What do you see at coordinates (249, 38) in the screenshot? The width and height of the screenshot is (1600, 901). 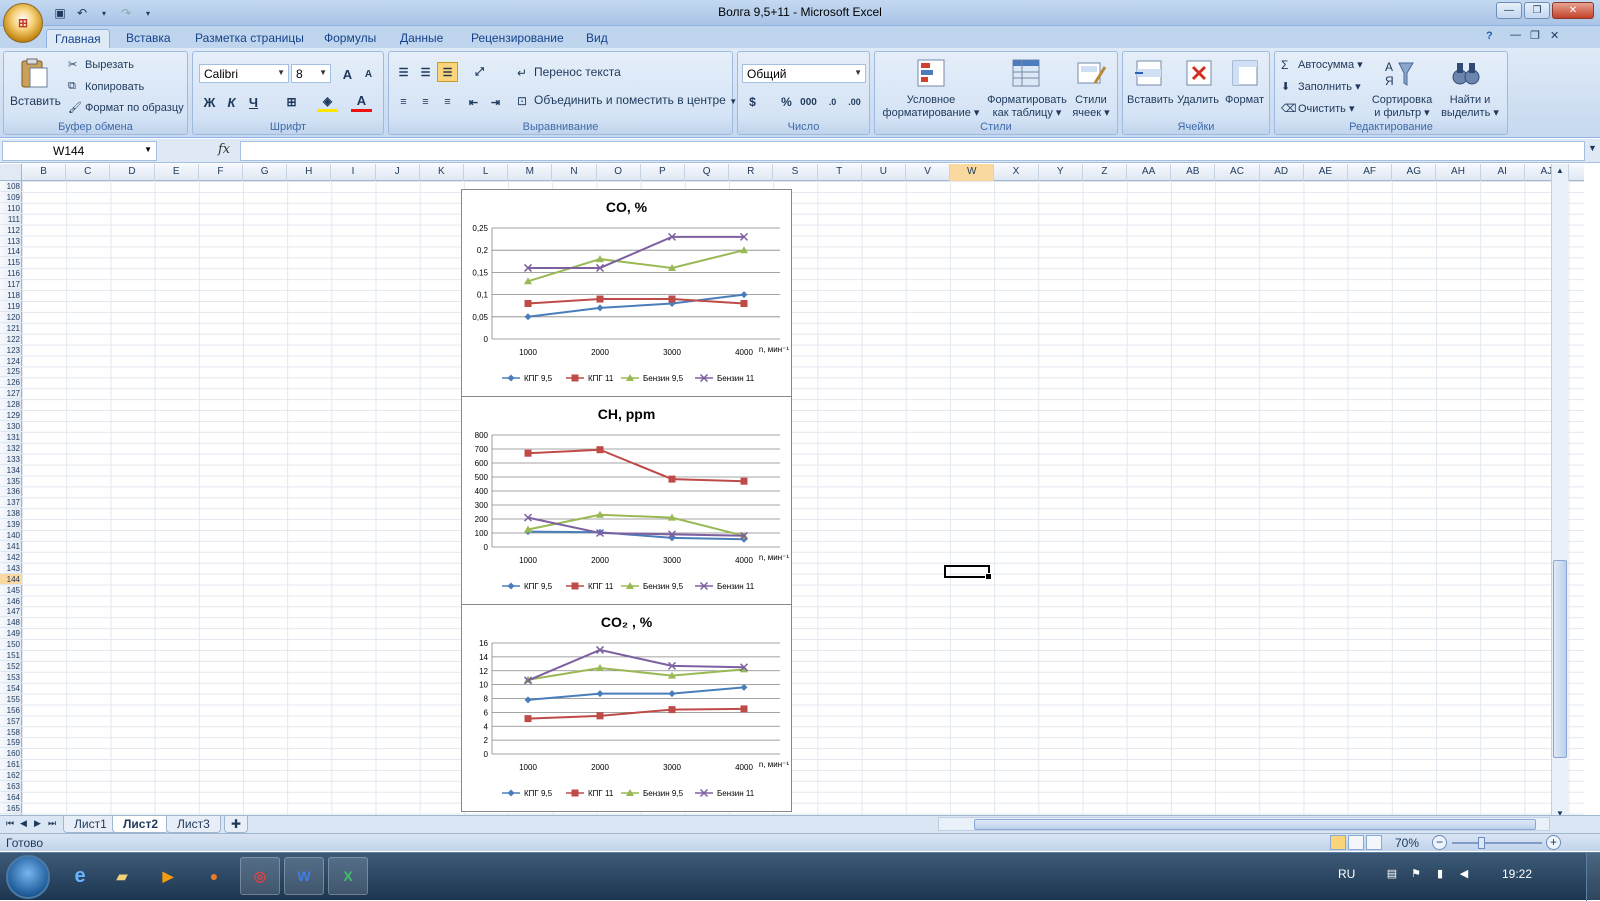 I see `tab-page-layout: Разметка страницы` at bounding box center [249, 38].